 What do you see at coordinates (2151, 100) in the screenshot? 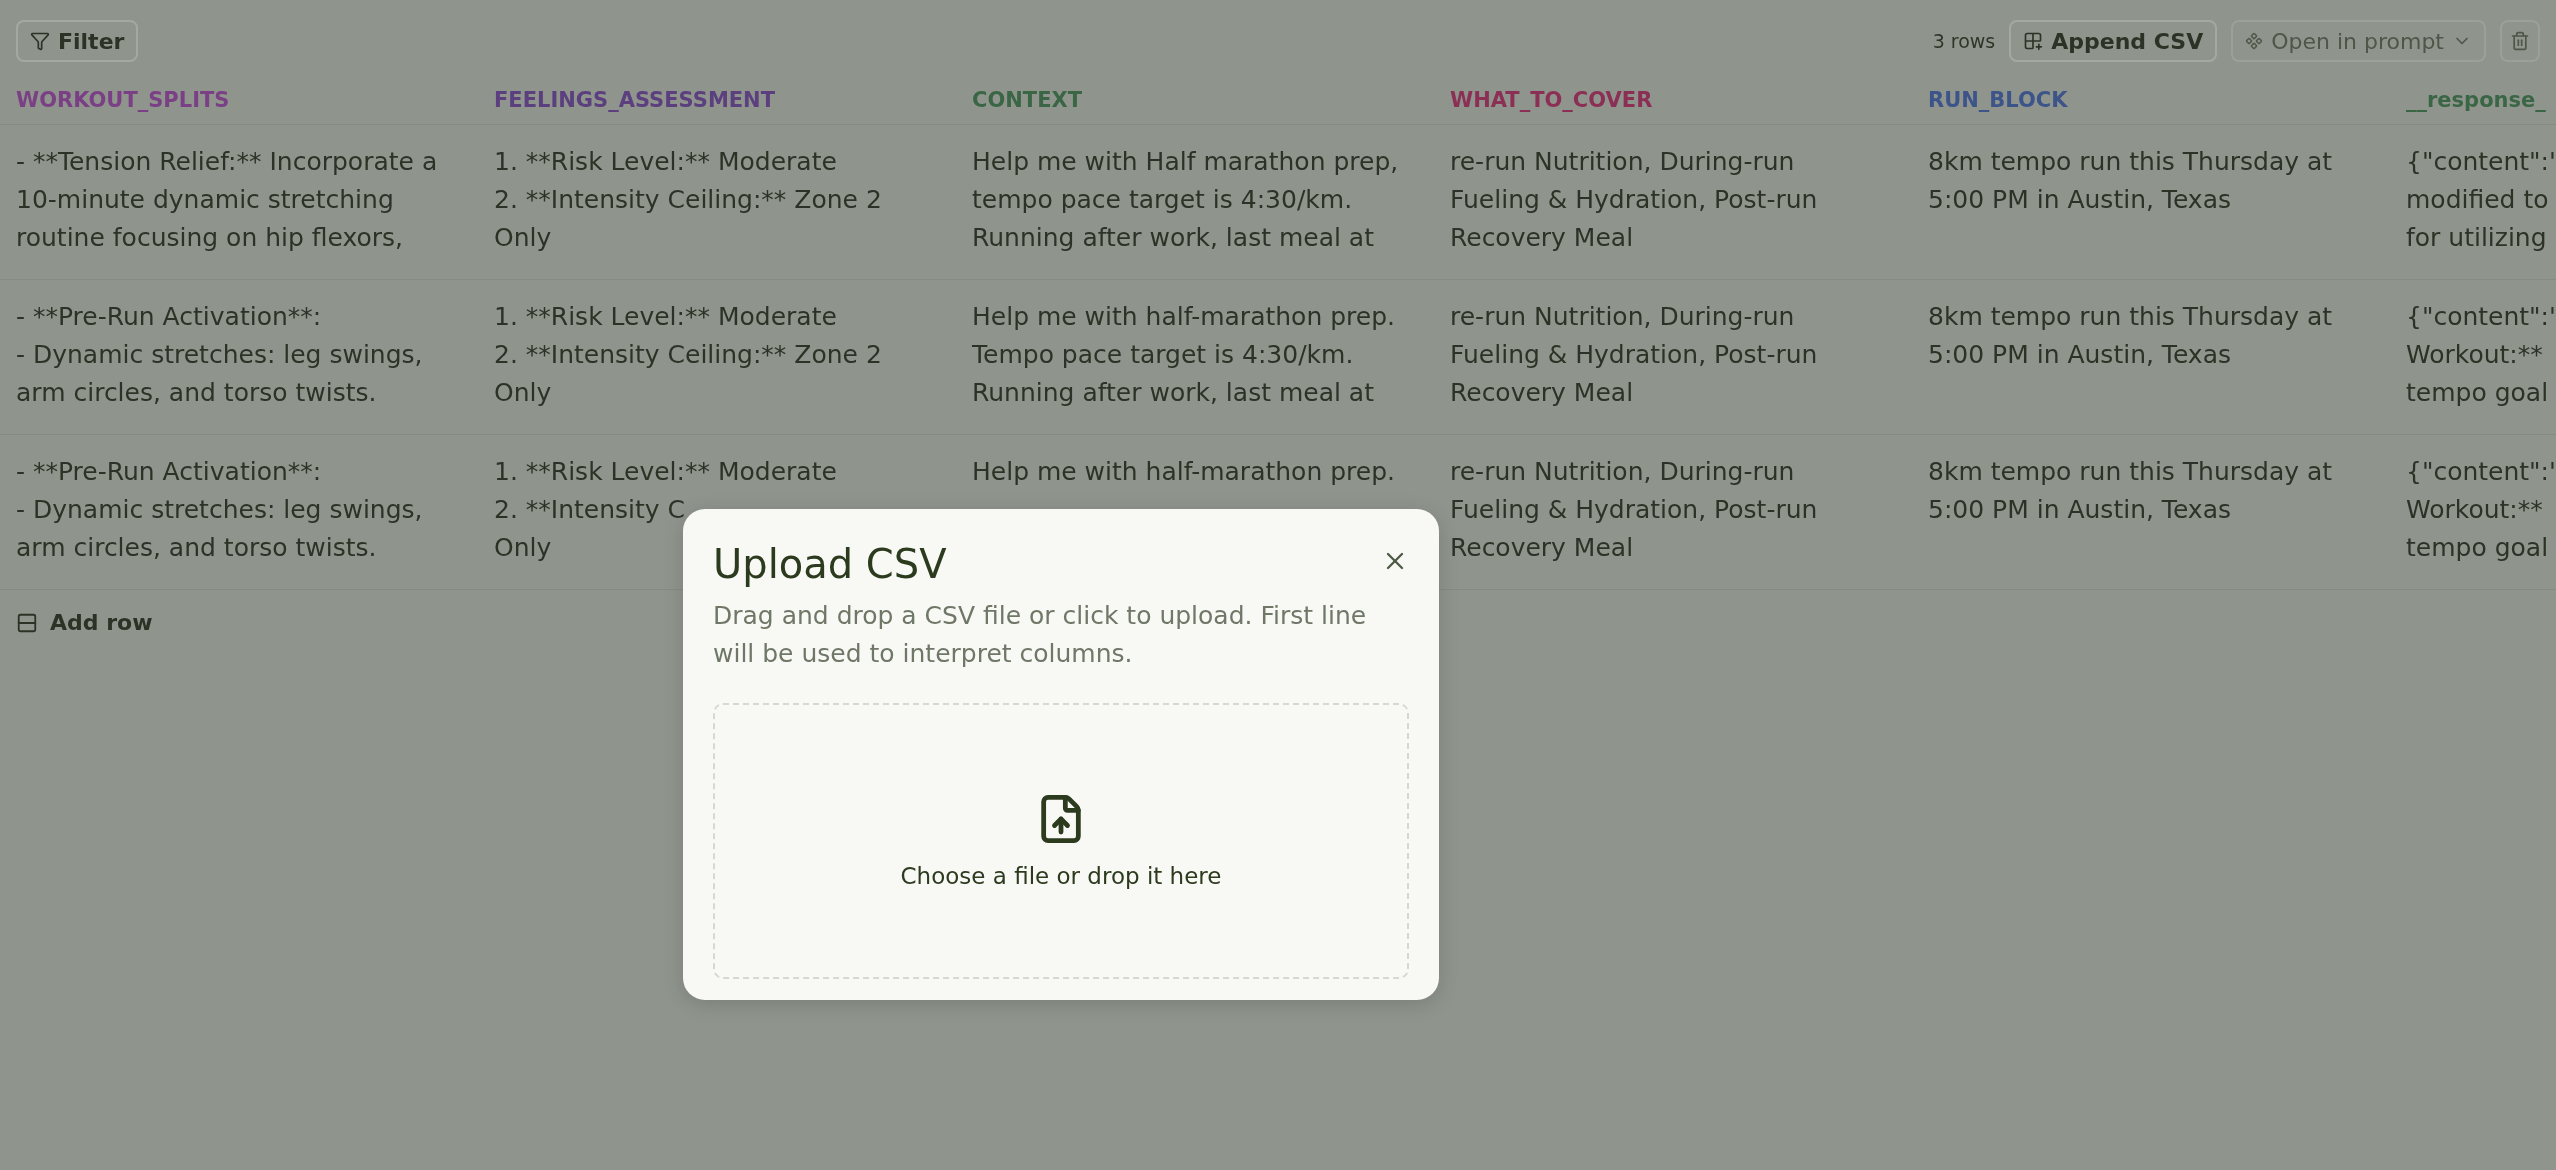
I see `column-header: RUN_BLOCK` at bounding box center [2151, 100].